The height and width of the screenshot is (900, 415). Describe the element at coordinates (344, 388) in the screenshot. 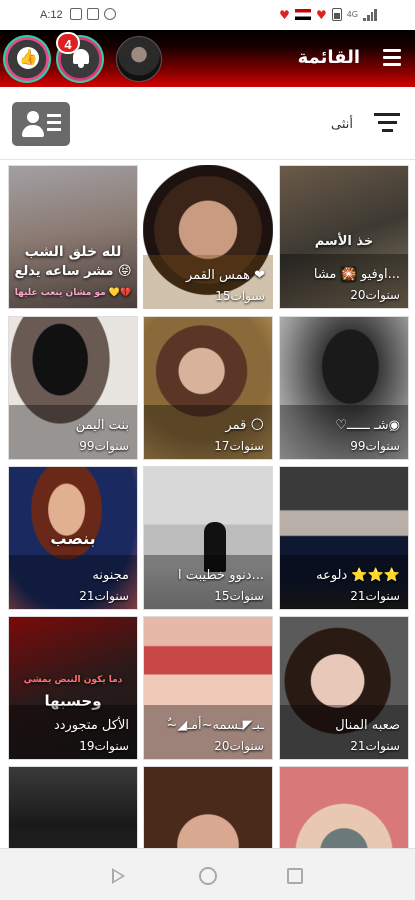

I see `profile-card: ♡شـ ــــــ◉ِ 99سنوات` at that location.